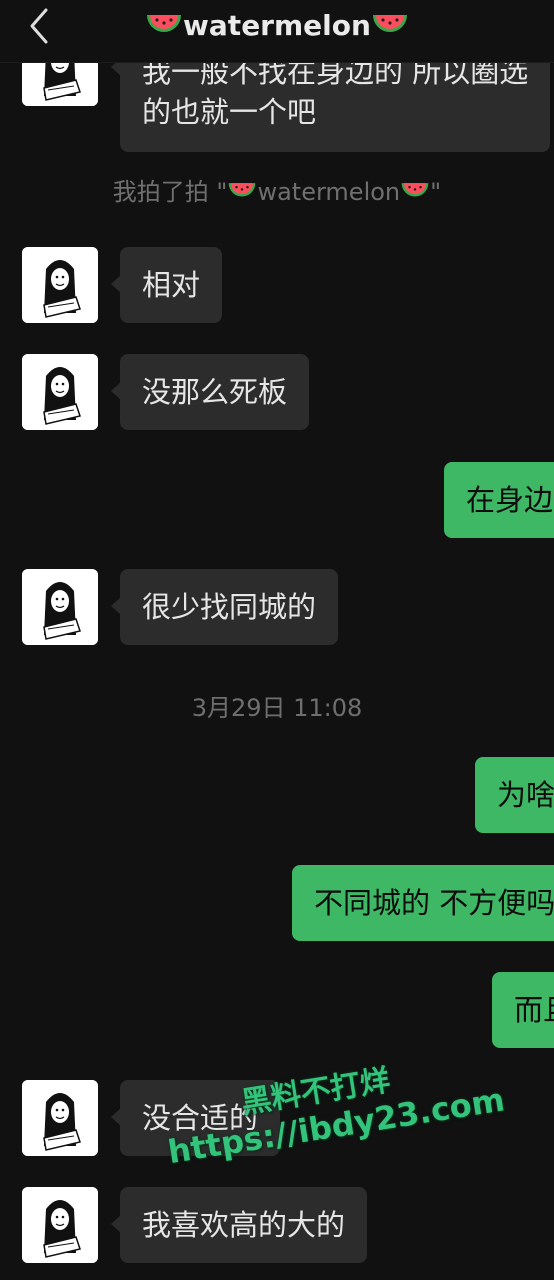  I want to click on message-bubble-incoming: 没那么死板, so click(210, 392).